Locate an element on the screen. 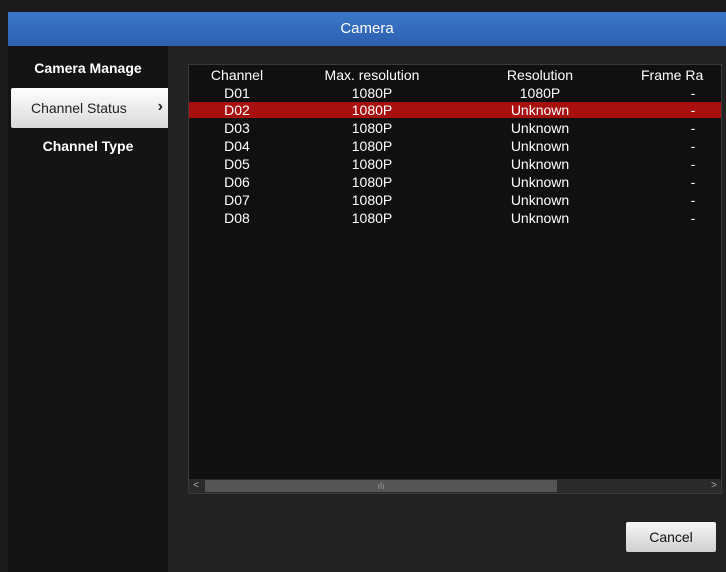 Image resolution: width=726 pixels, height=572 pixels. cell-channel: D02 is located at coordinates (237, 110).